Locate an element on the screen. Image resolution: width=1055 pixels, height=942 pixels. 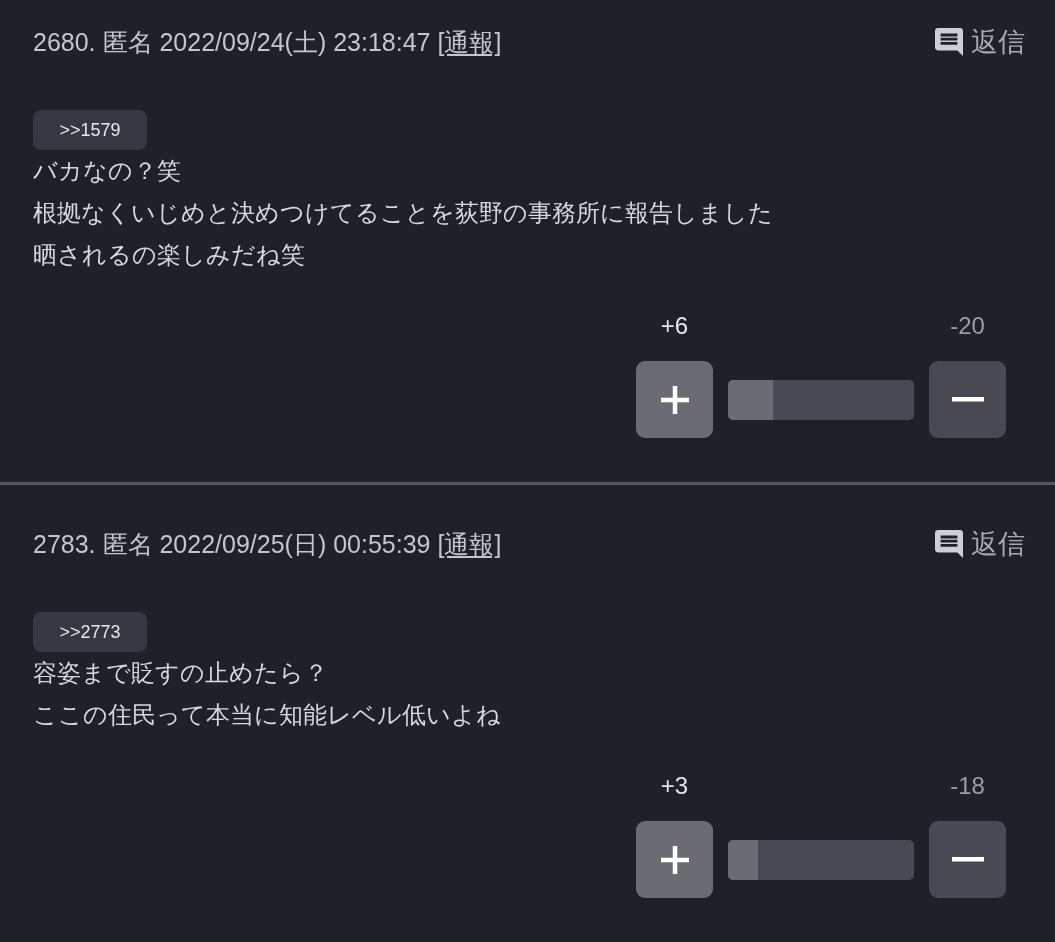
reply-anchor-link: >>2773 is located at coordinates (90, 632).